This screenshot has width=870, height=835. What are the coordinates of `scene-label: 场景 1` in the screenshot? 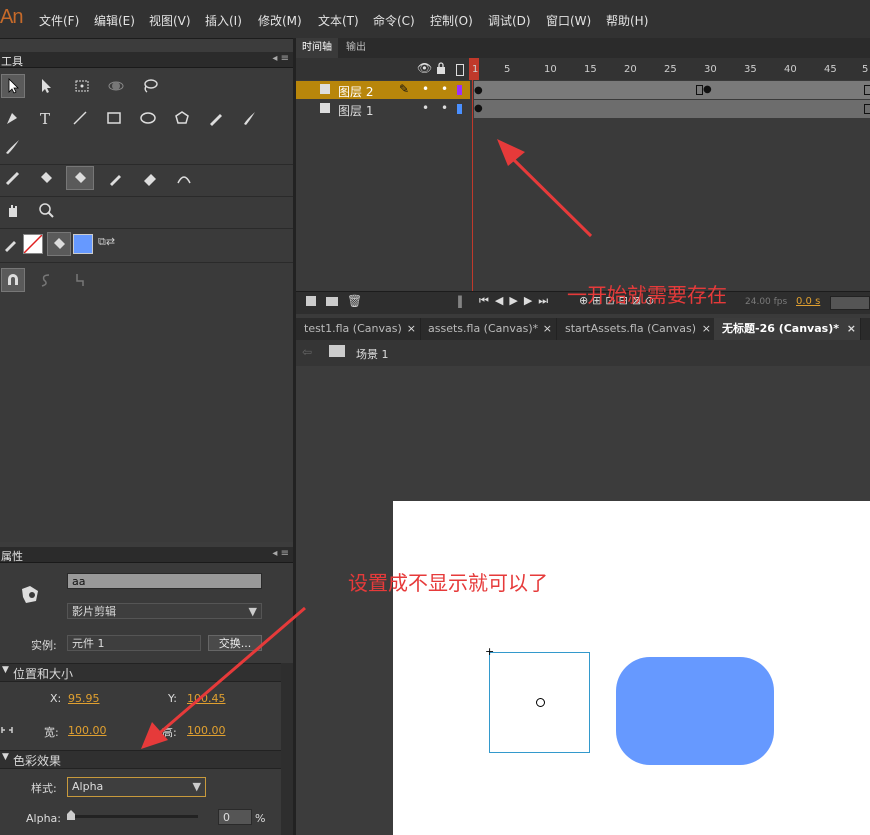 It's located at (372, 354).